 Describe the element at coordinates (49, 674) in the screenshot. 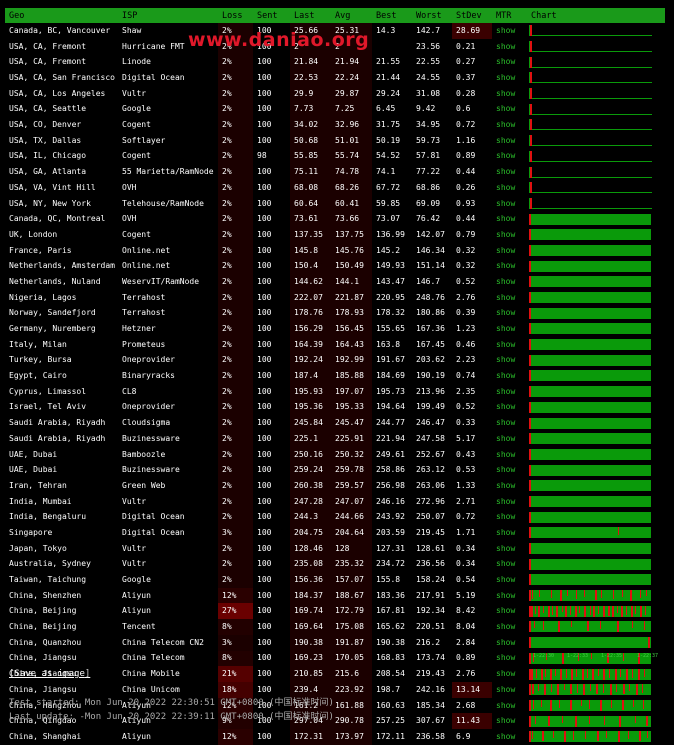

I see `save-as-image-link: [Save as image]` at that location.